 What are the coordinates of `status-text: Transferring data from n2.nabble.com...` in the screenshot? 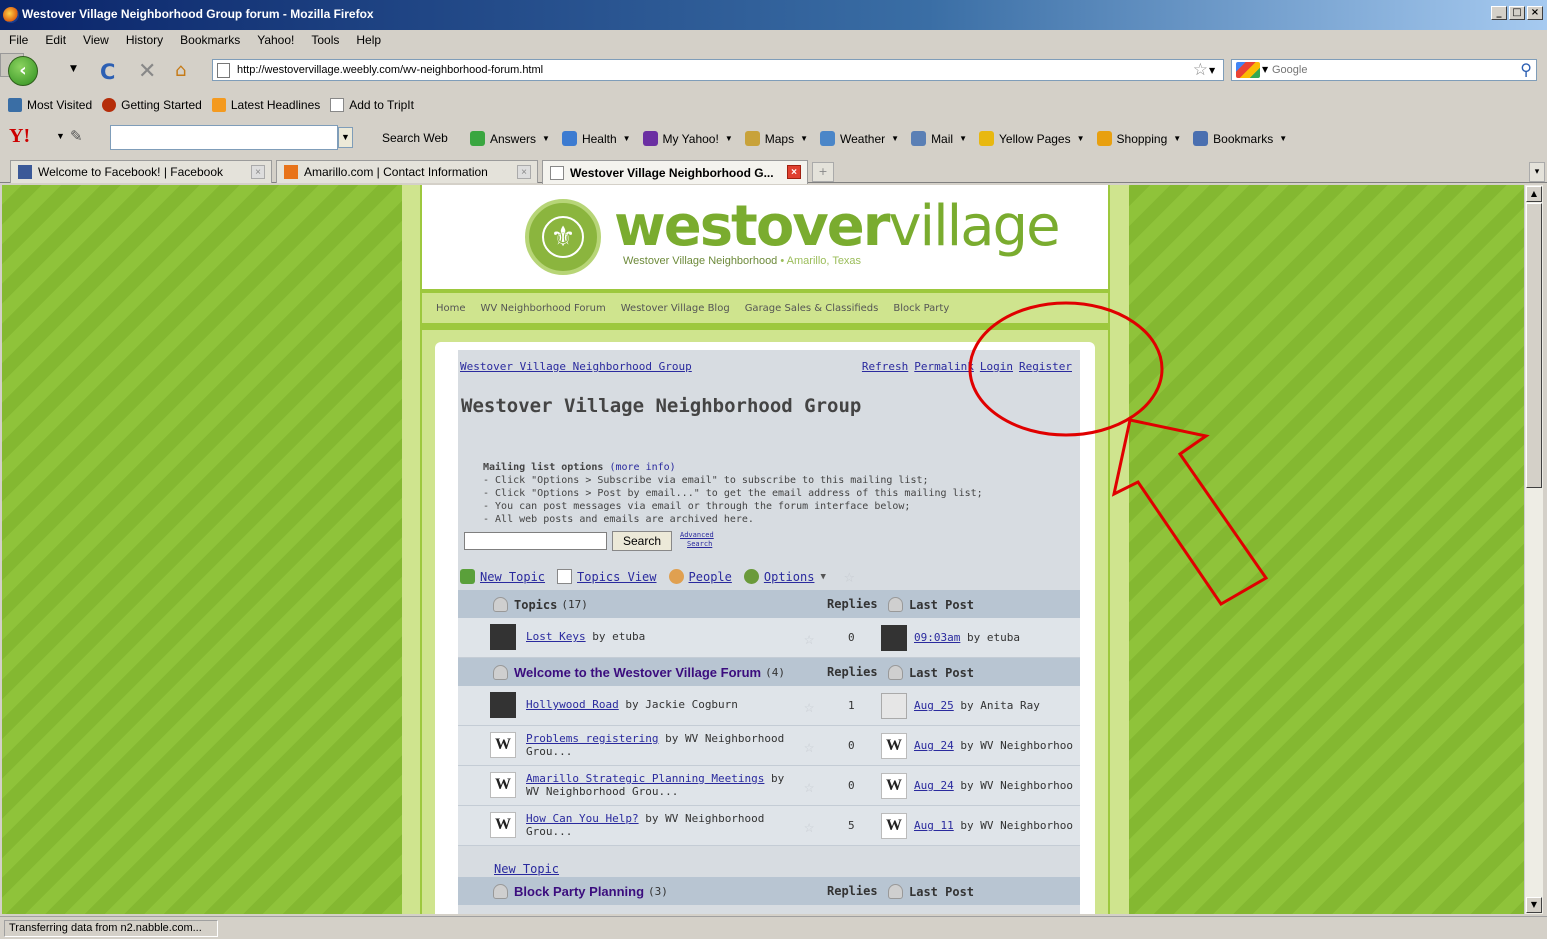 It's located at (111, 928).